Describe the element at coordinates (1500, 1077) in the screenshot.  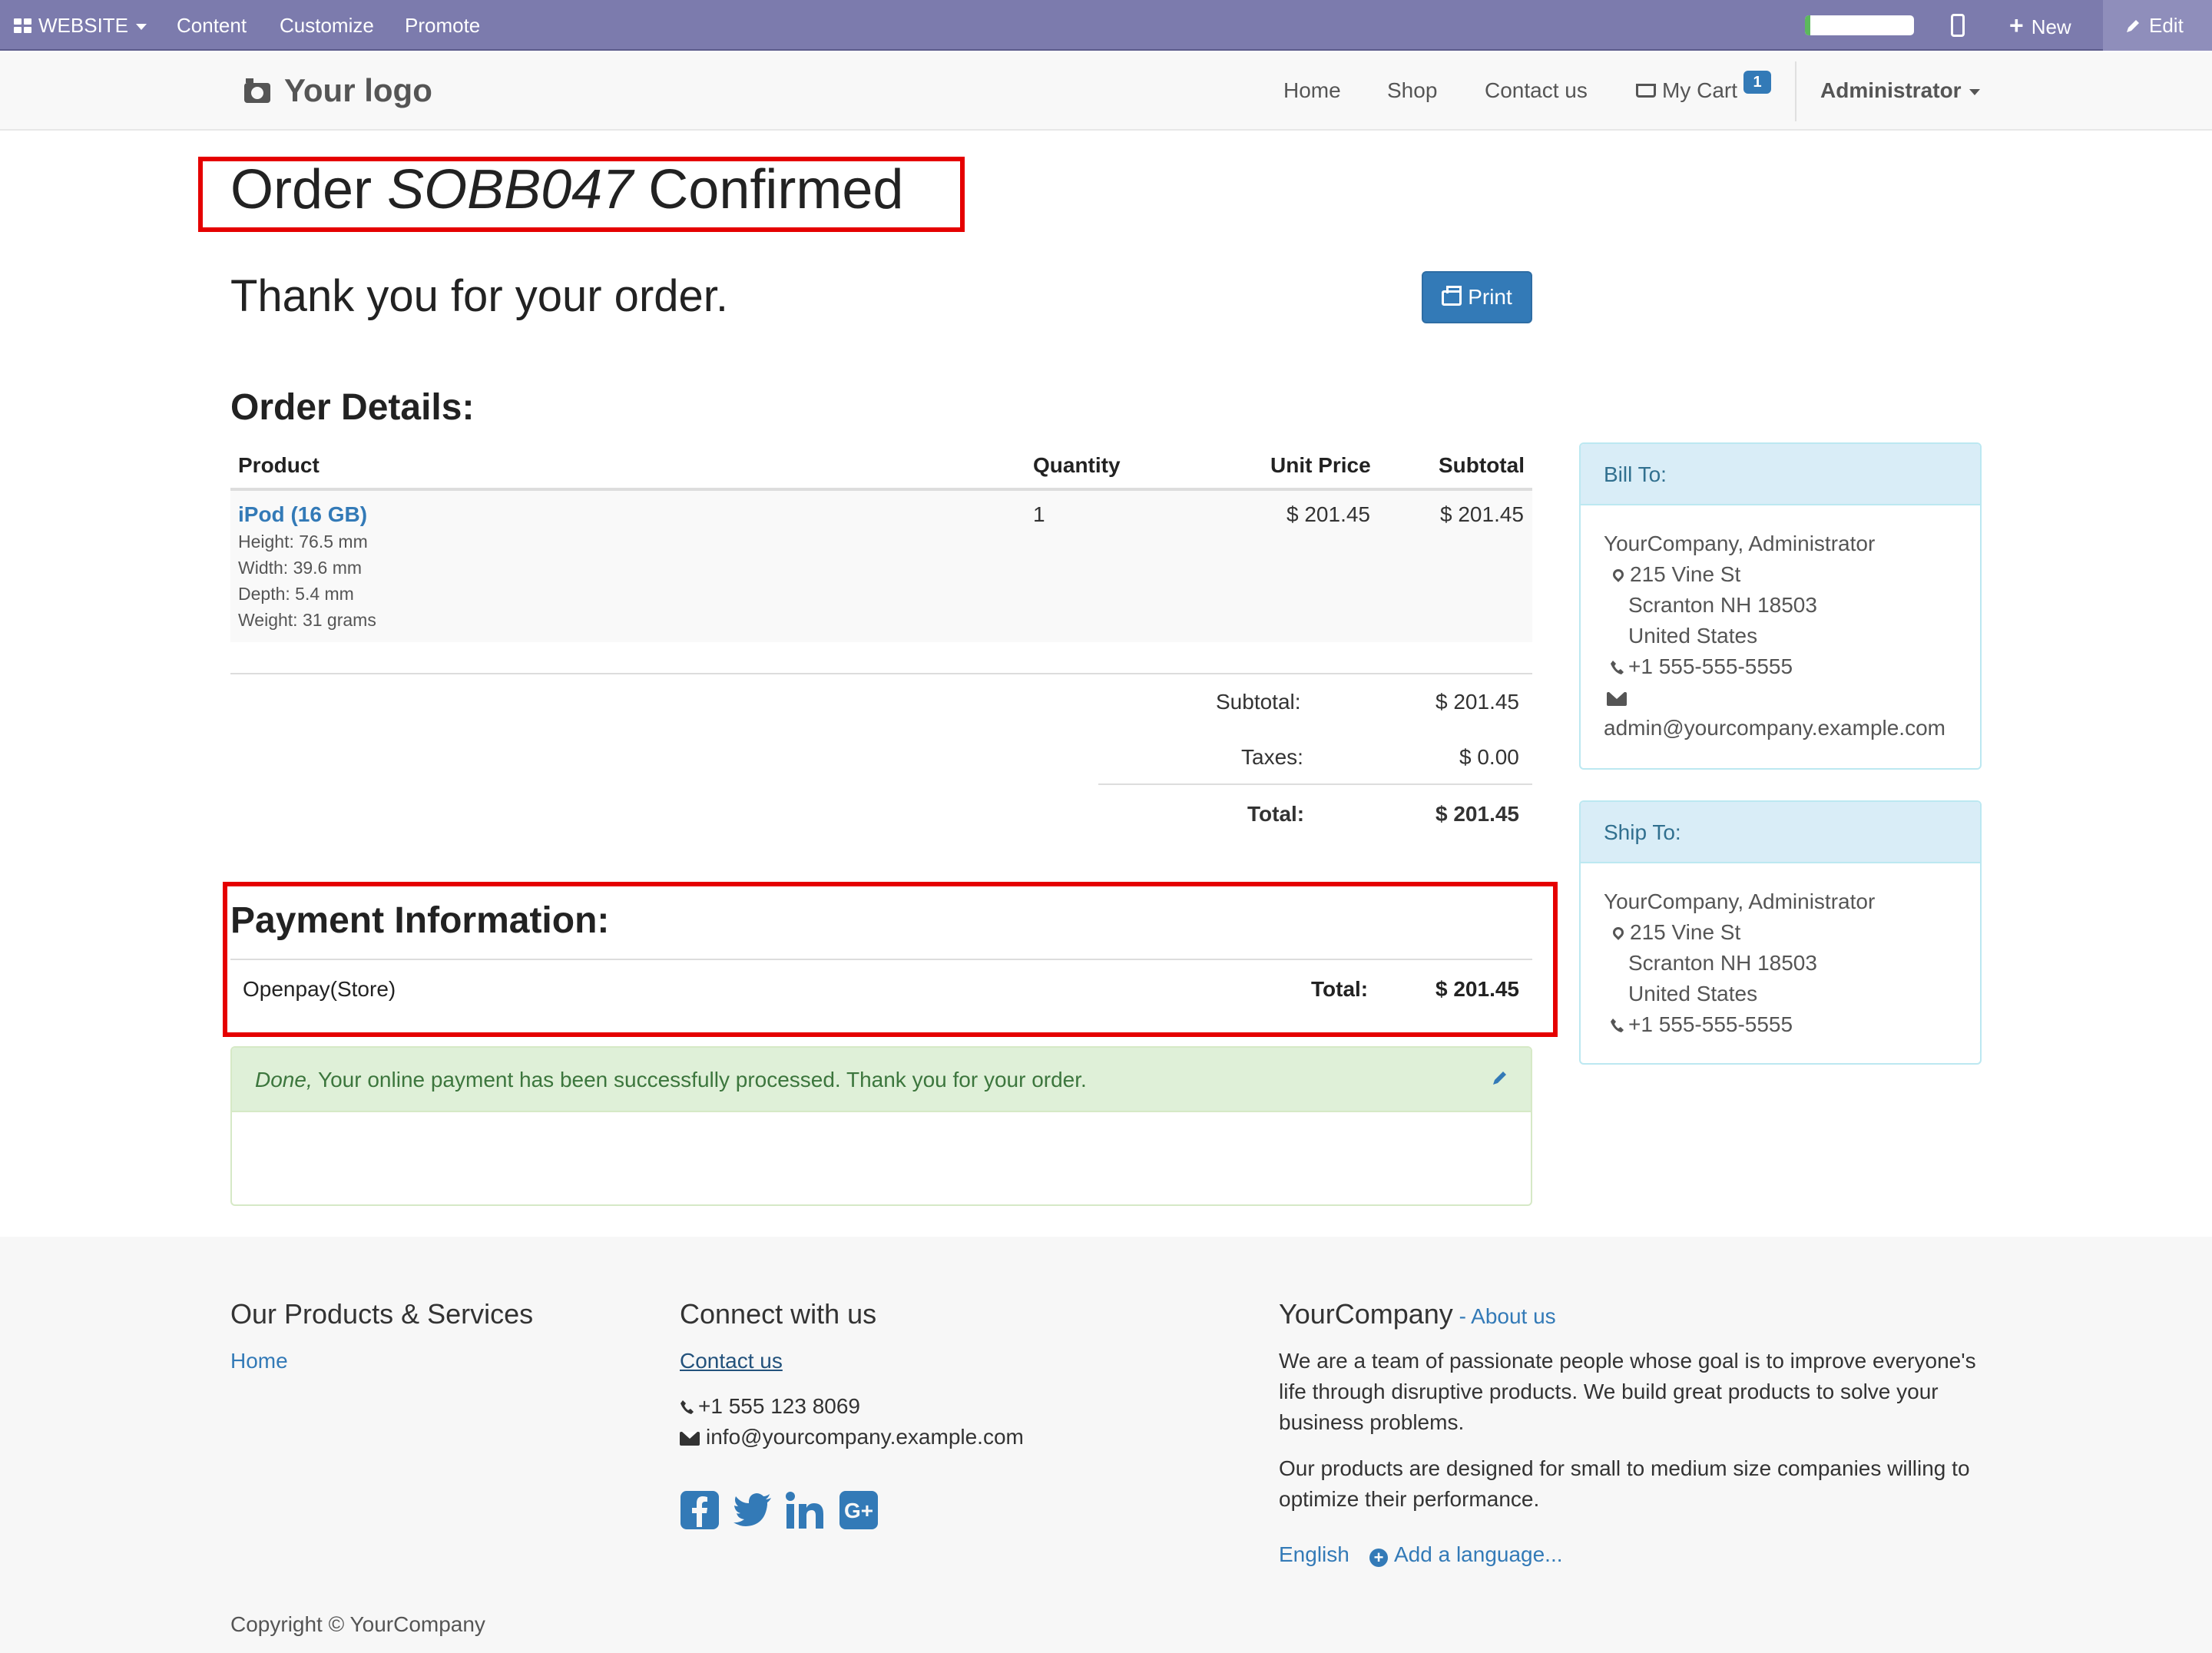
I see `pencil-icon` at that location.